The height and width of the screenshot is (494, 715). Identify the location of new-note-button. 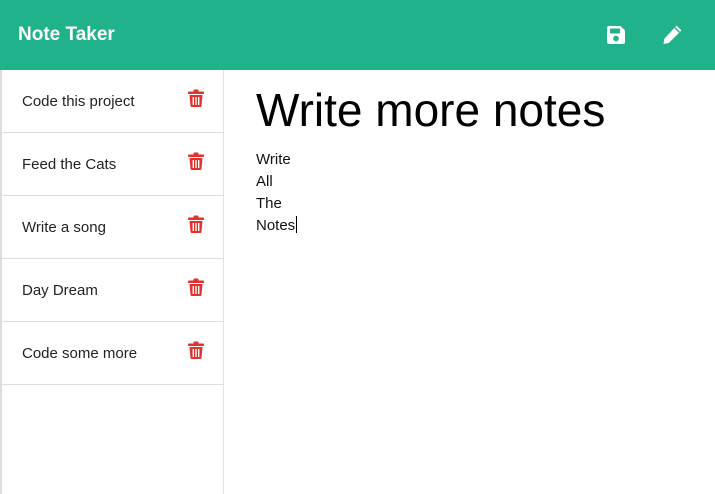
(672, 35).